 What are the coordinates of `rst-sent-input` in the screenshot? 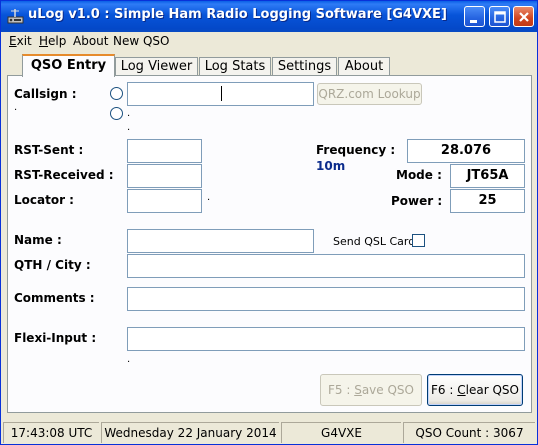 It's located at (164, 151).